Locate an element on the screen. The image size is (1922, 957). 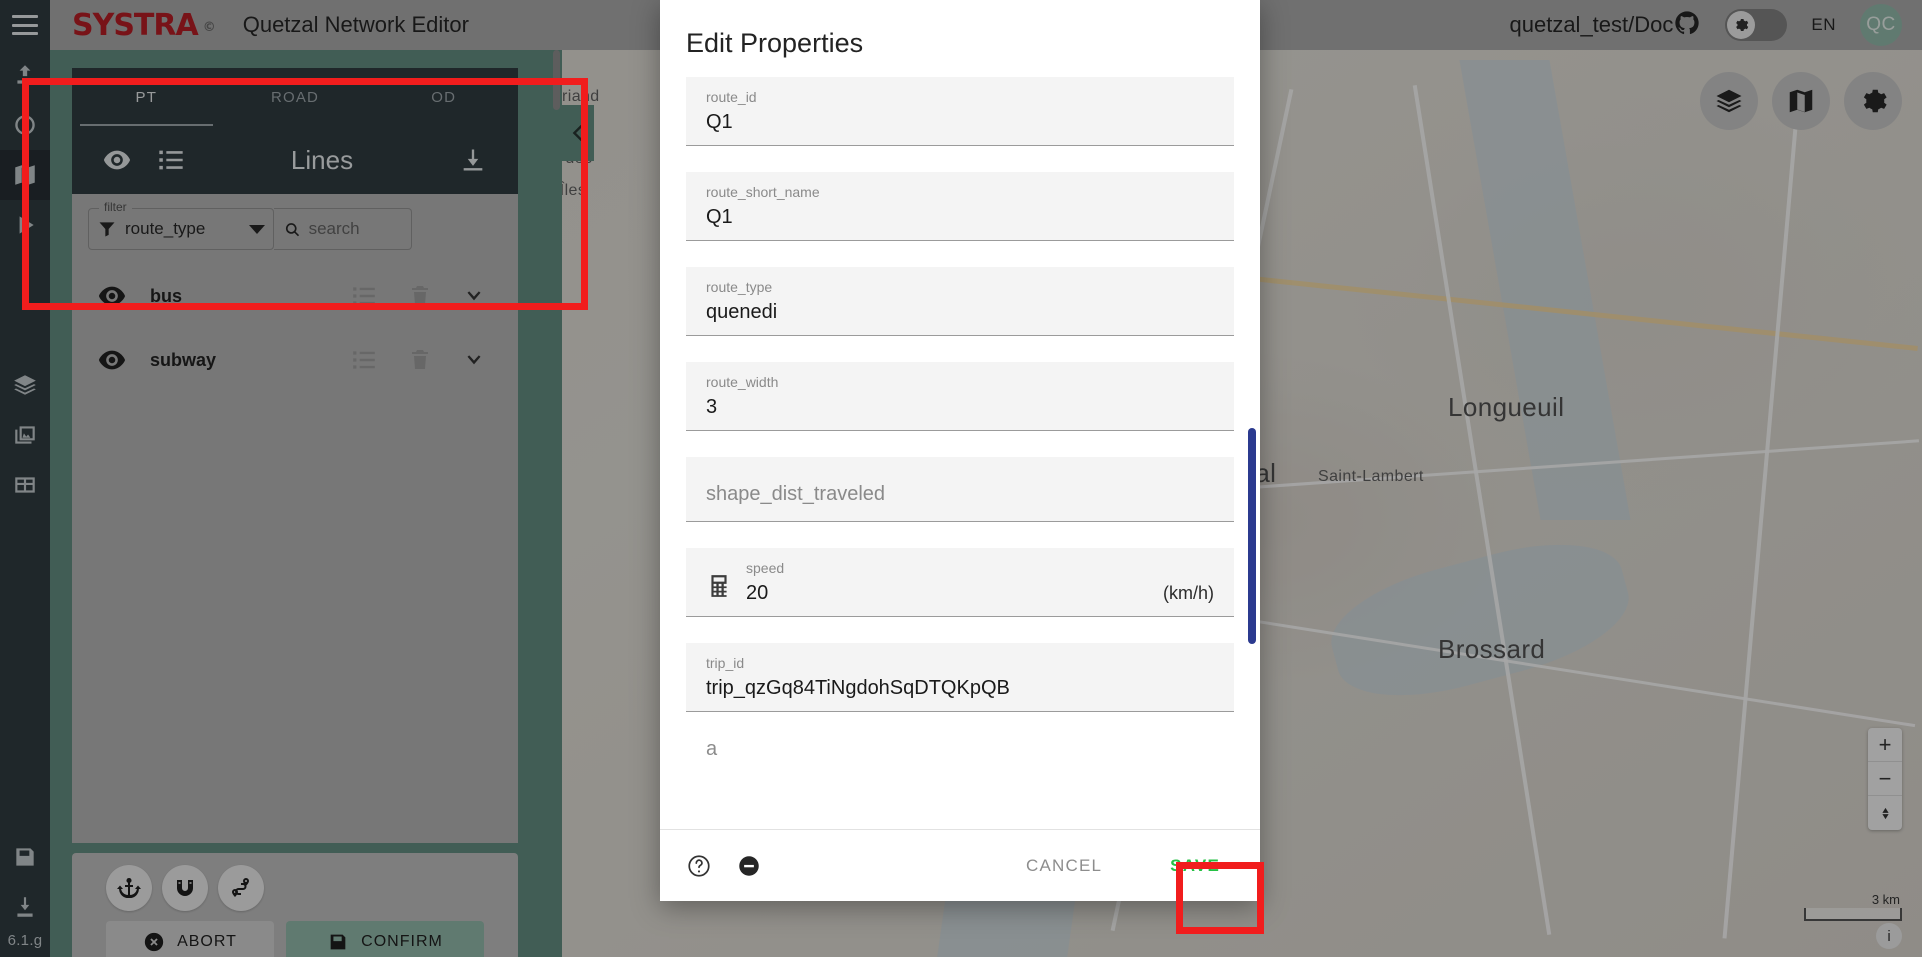
property-field: shape_dist_traveled is located at coordinates (960, 489).